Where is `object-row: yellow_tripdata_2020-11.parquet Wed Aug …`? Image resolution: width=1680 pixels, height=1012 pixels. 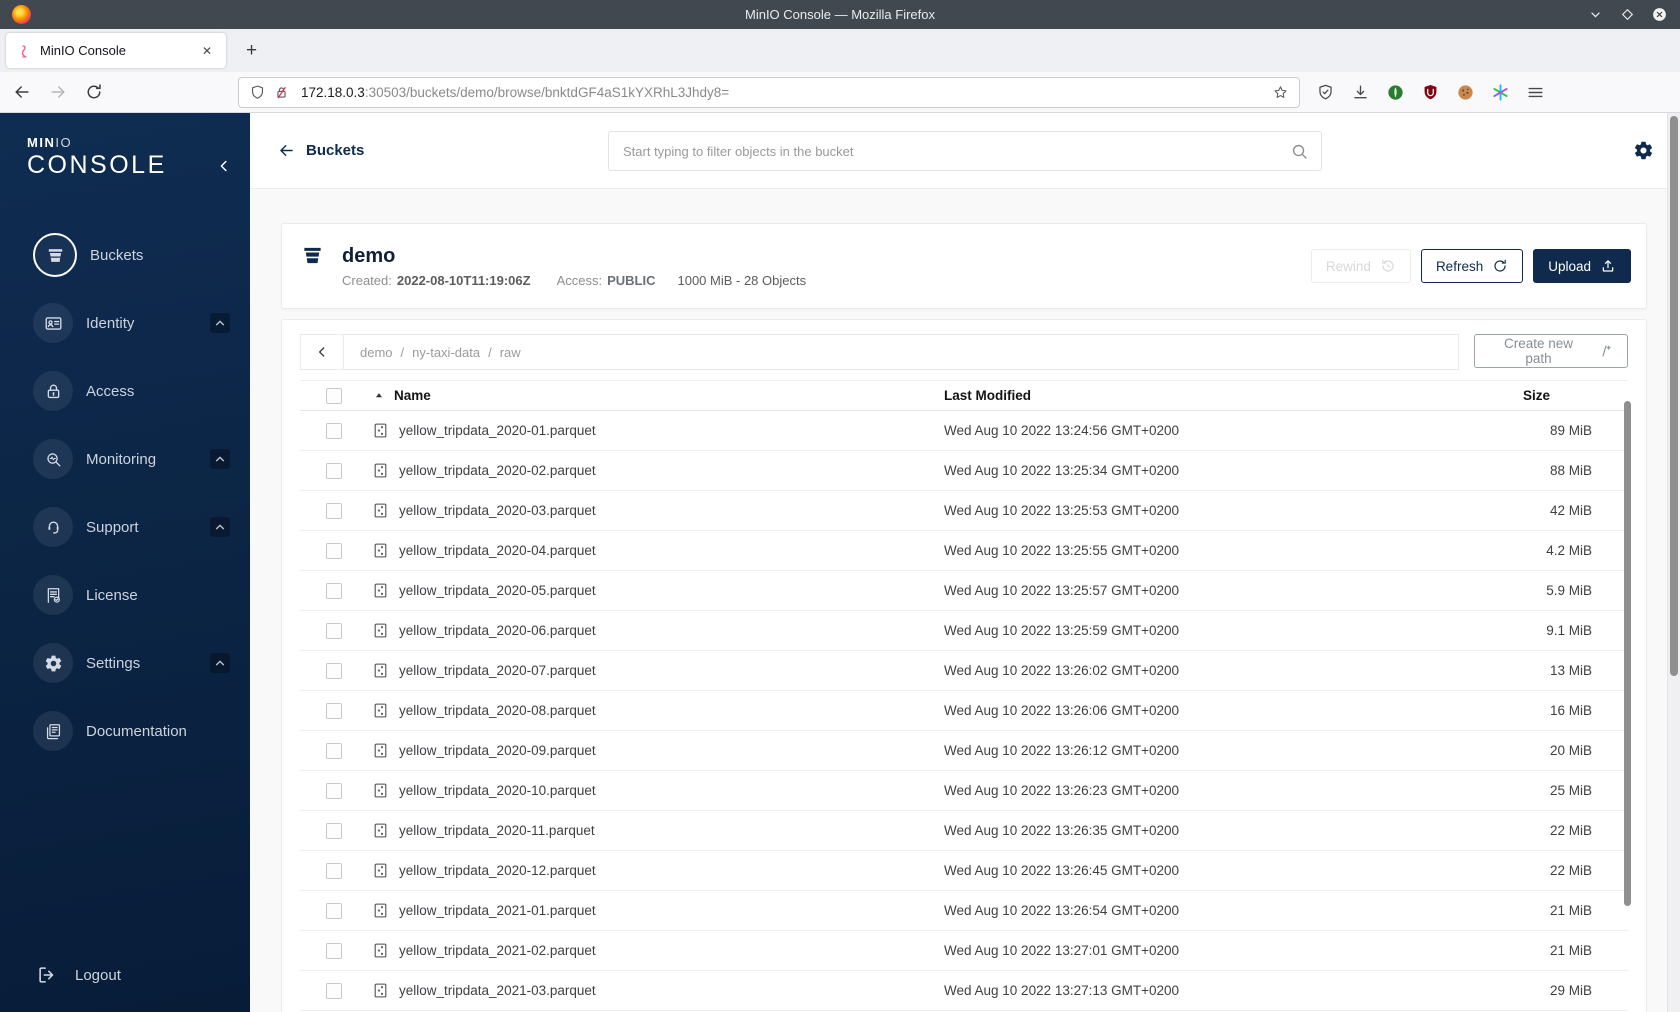
object-row: yellow_tripdata_2020-11.parquet Wed Aug … is located at coordinates (964, 831).